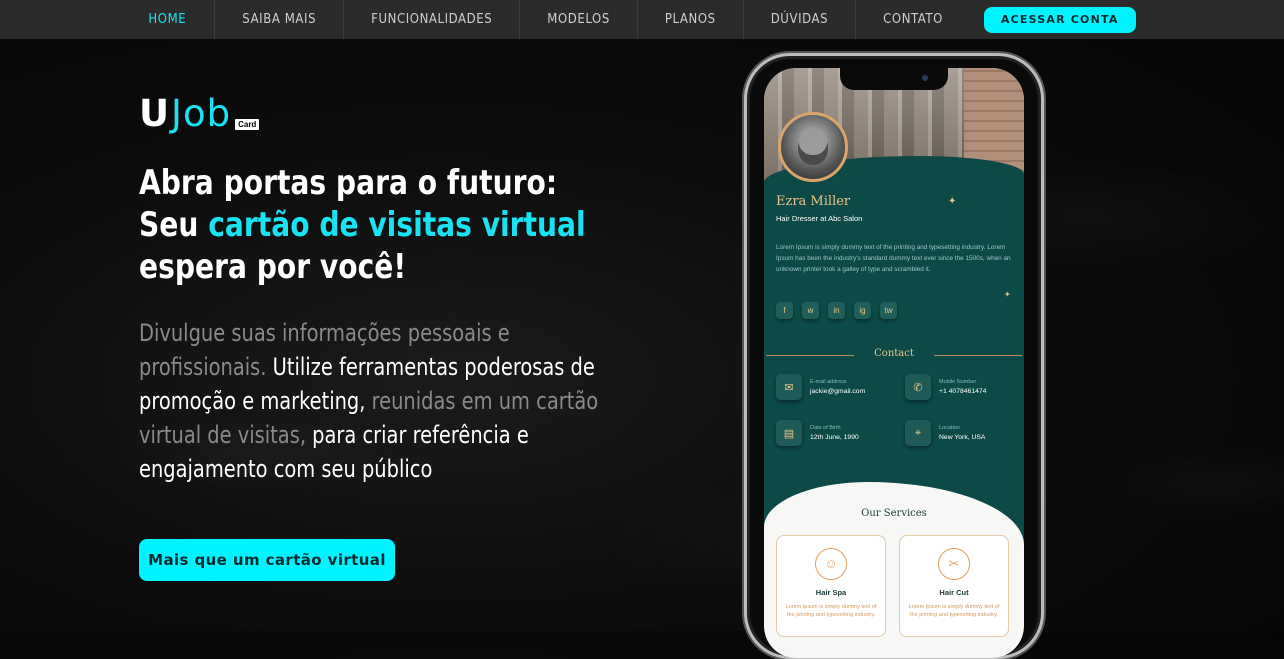 Image resolution: width=1284 pixels, height=659 pixels. What do you see at coordinates (267, 560) in the screenshot?
I see `mais-que-um-cartao-button: Mais que um cartão virtual` at bounding box center [267, 560].